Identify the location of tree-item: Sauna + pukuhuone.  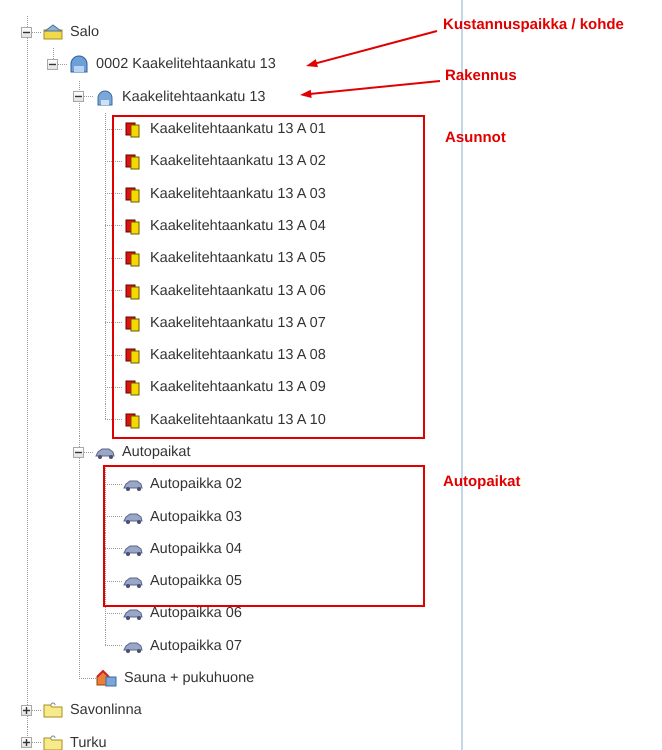
(189, 678).